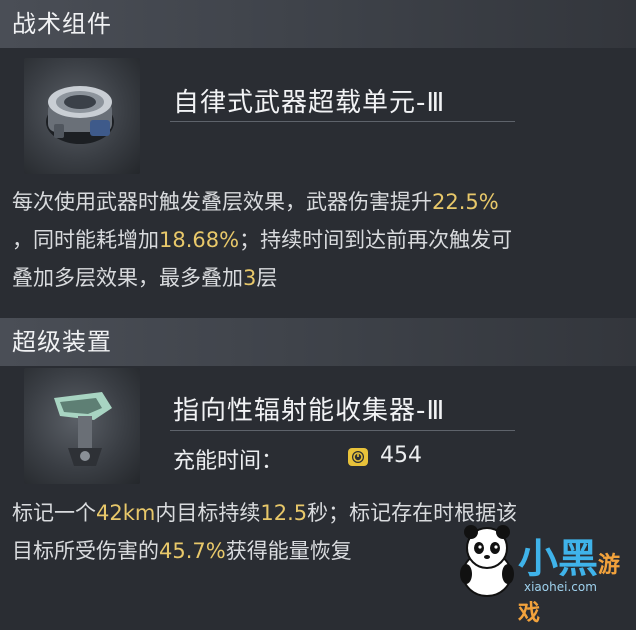  I want to click on highlight-value: 45.7%, so click(192, 551).